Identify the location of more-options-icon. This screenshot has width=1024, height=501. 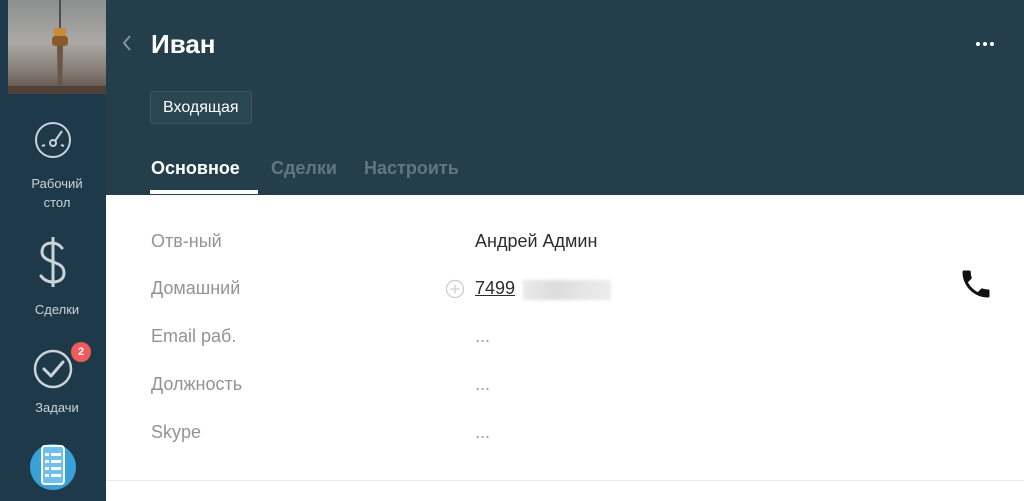
(985, 44).